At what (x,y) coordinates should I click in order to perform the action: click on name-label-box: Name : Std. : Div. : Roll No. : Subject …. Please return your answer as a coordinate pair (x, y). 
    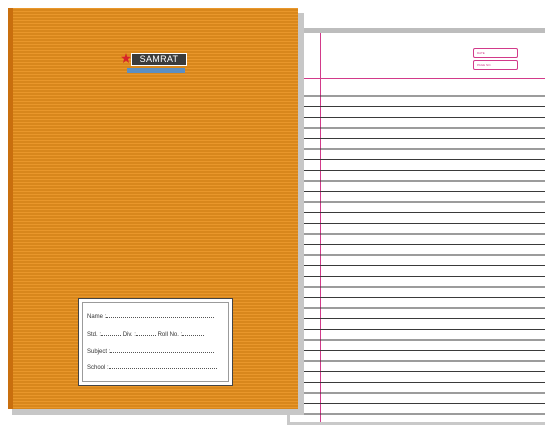
    Looking at the image, I should click on (155, 342).